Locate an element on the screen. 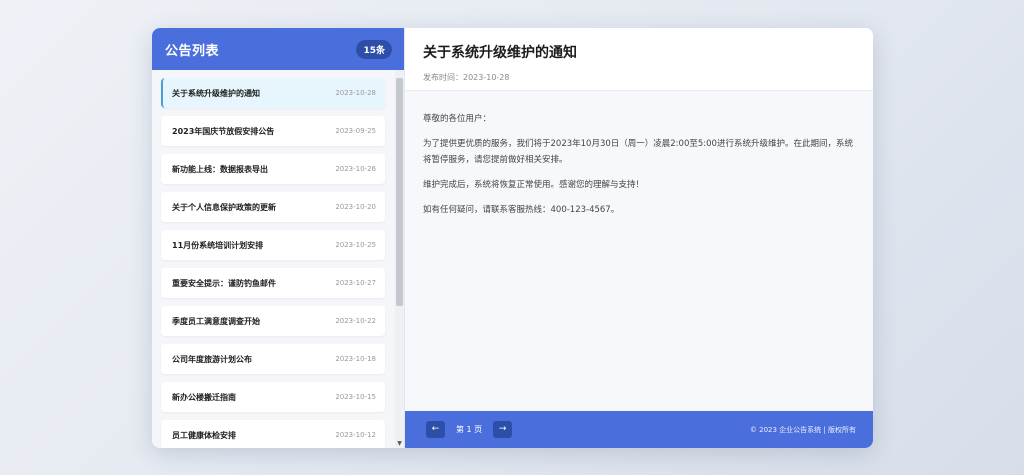 The width and height of the screenshot is (1024, 475). detail-footer: ← 第 1 页 → © 2023 企业公告系统 | 版权所有 is located at coordinates (639, 429).